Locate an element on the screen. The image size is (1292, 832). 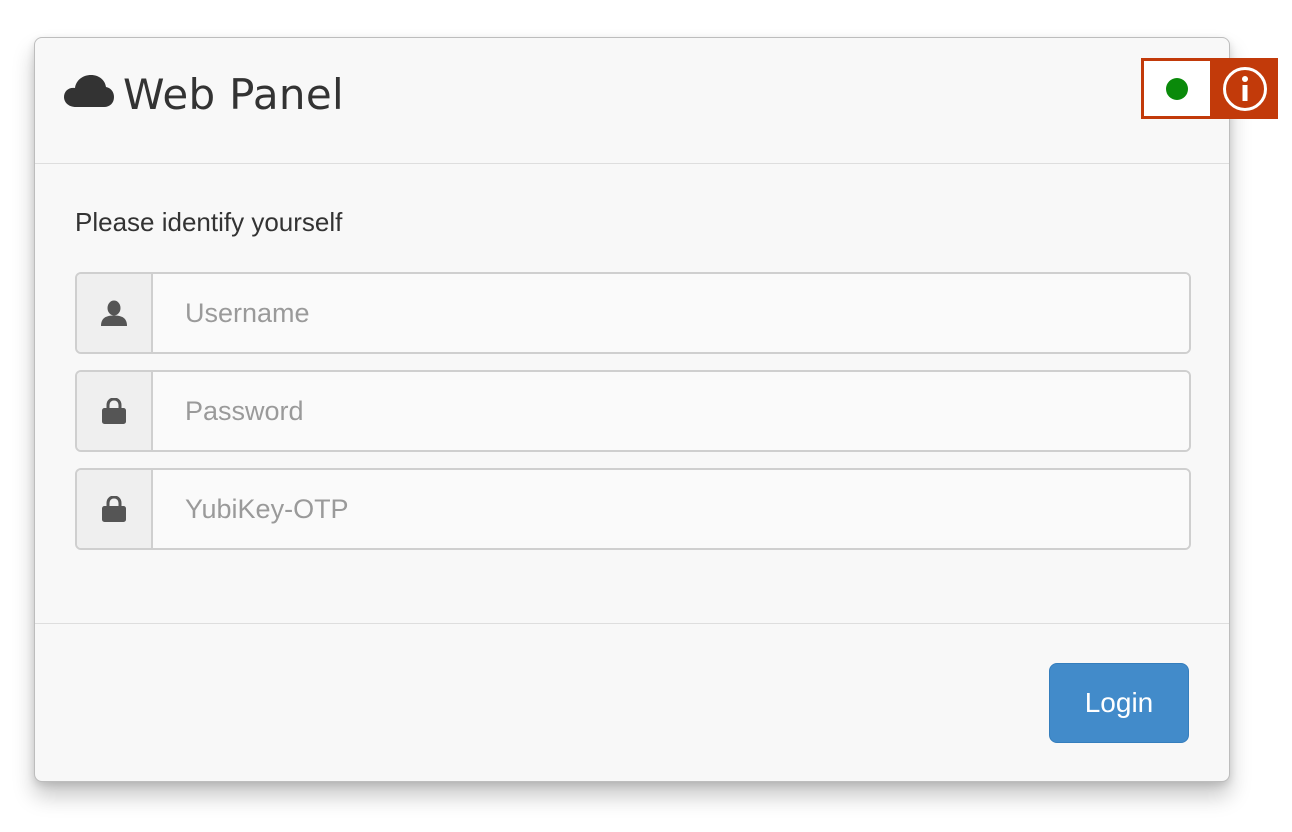
info-icon is located at coordinates (1244, 88).